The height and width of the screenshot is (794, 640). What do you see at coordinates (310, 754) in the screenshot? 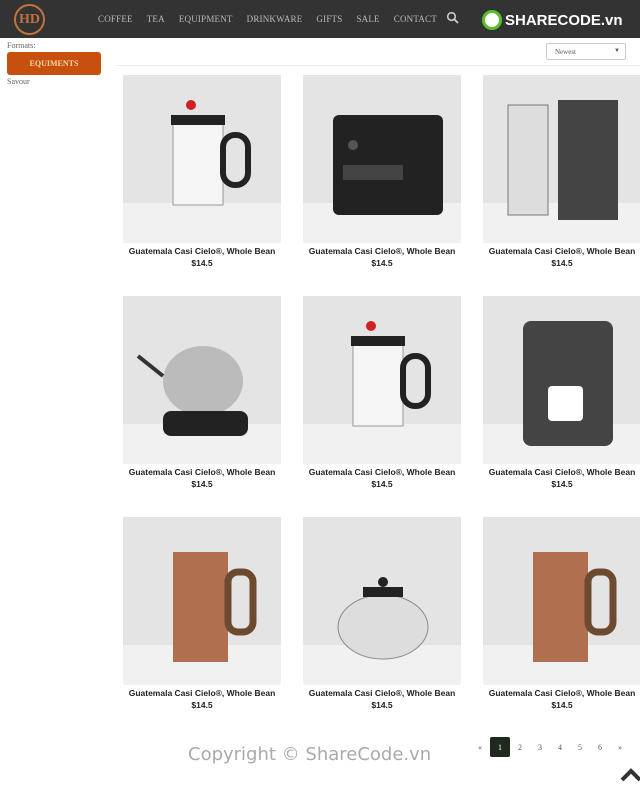
I see `copyright-watermark: Copyright © ShareCode.vn` at bounding box center [310, 754].